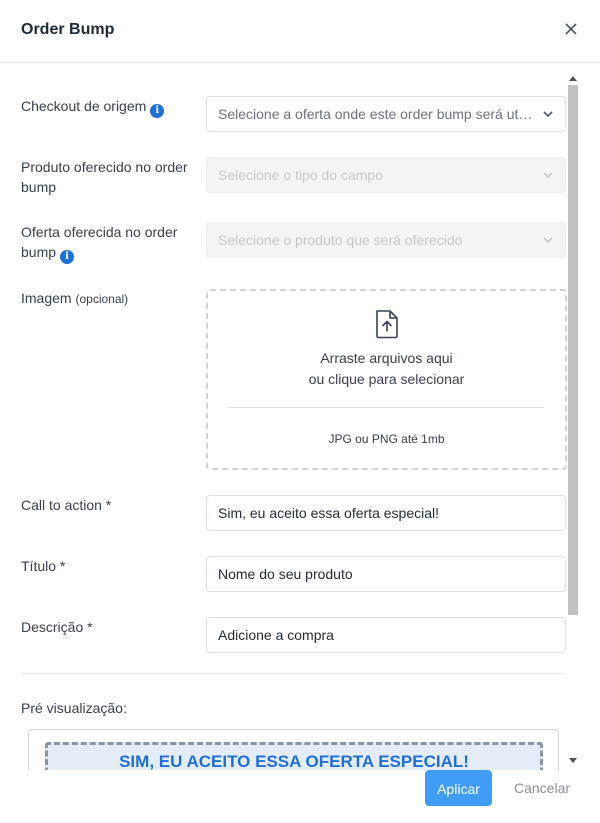 Image resolution: width=600 pixels, height=823 pixels. I want to click on image-label: Imagem (opcional), so click(107, 298).